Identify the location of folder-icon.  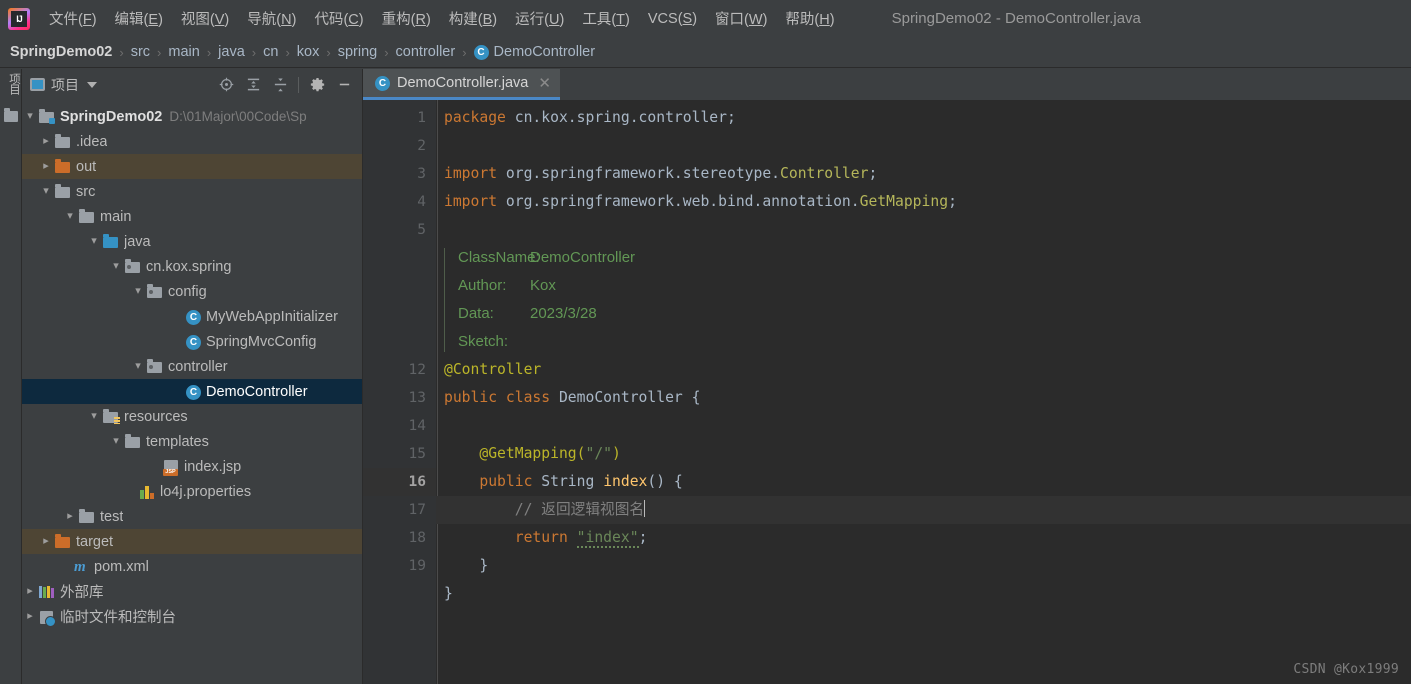
(11, 115).